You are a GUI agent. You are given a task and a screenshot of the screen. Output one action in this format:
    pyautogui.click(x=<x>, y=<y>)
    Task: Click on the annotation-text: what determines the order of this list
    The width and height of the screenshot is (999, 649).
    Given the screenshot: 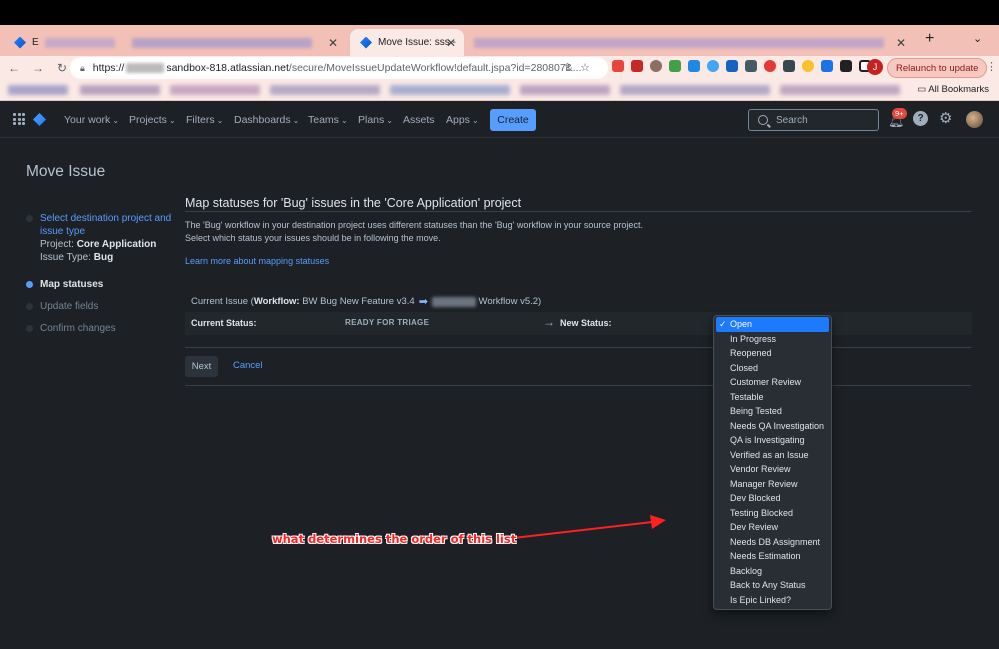 What is the action you would take?
    pyautogui.click(x=394, y=539)
    